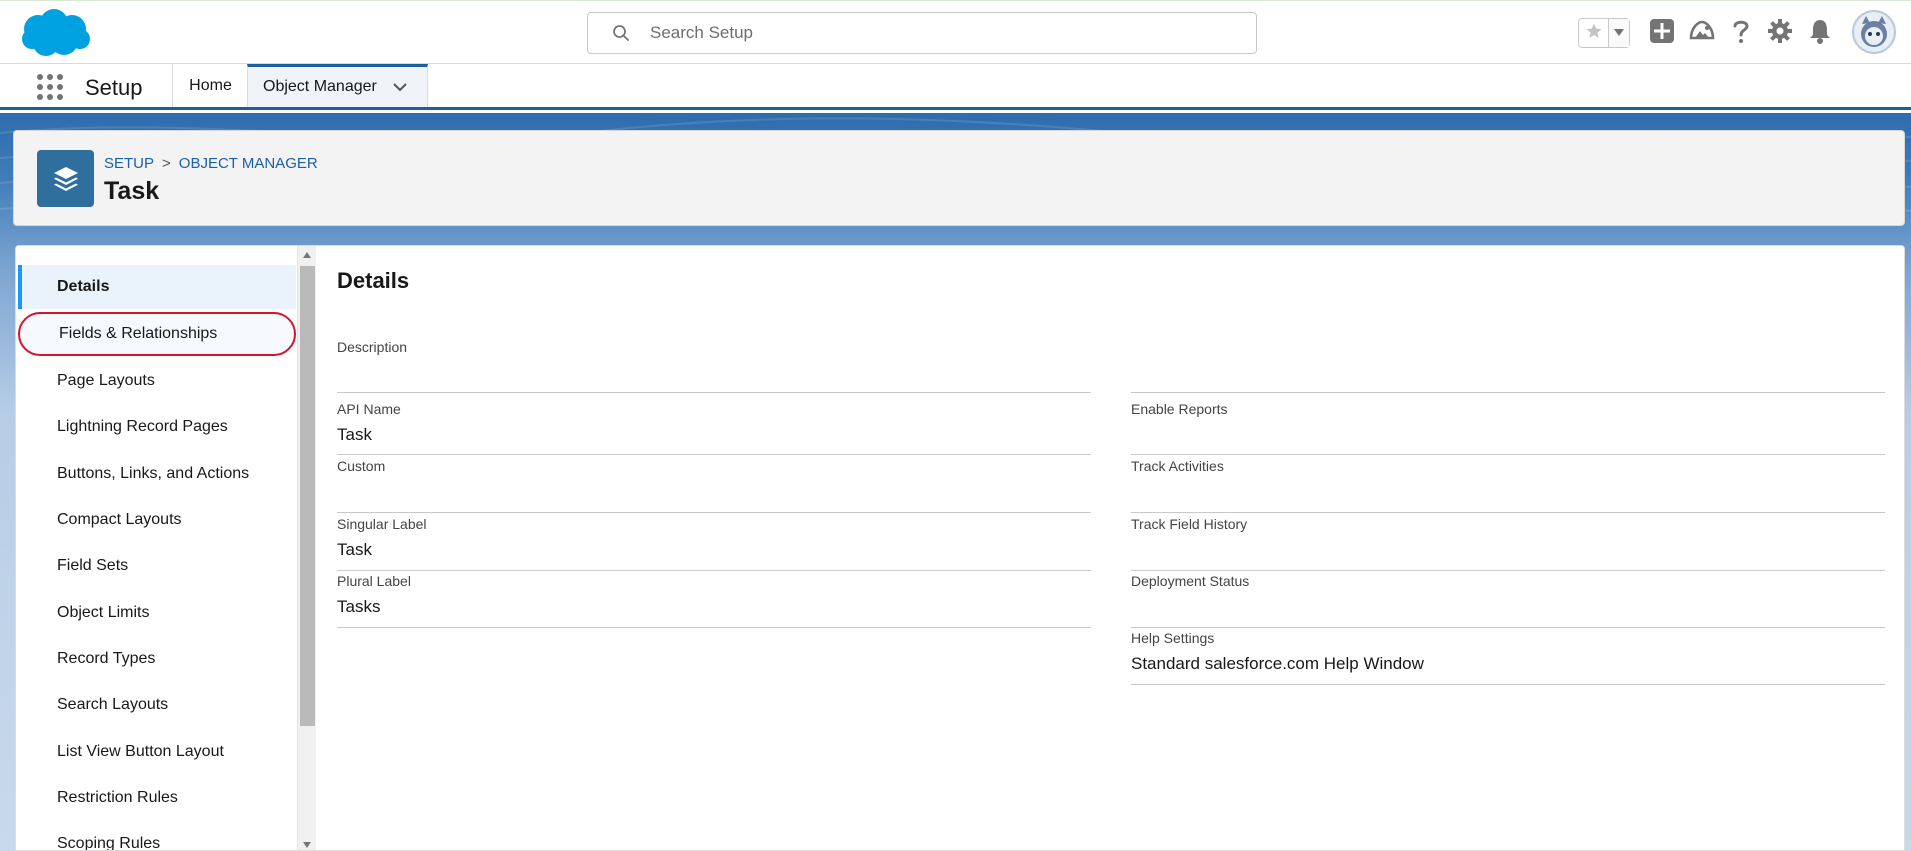 This screenshot has height=851, width=1911. I want to click on tab-object-manager: Object Manager, so click(337, 85).